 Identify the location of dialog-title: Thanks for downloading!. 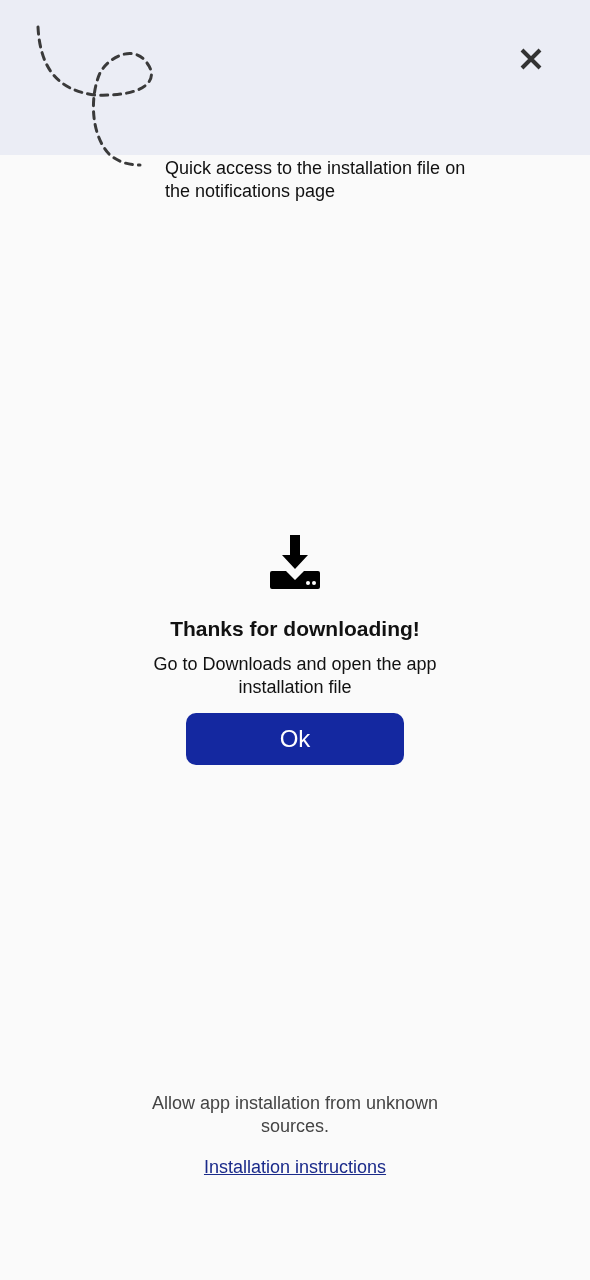
(295, 629).